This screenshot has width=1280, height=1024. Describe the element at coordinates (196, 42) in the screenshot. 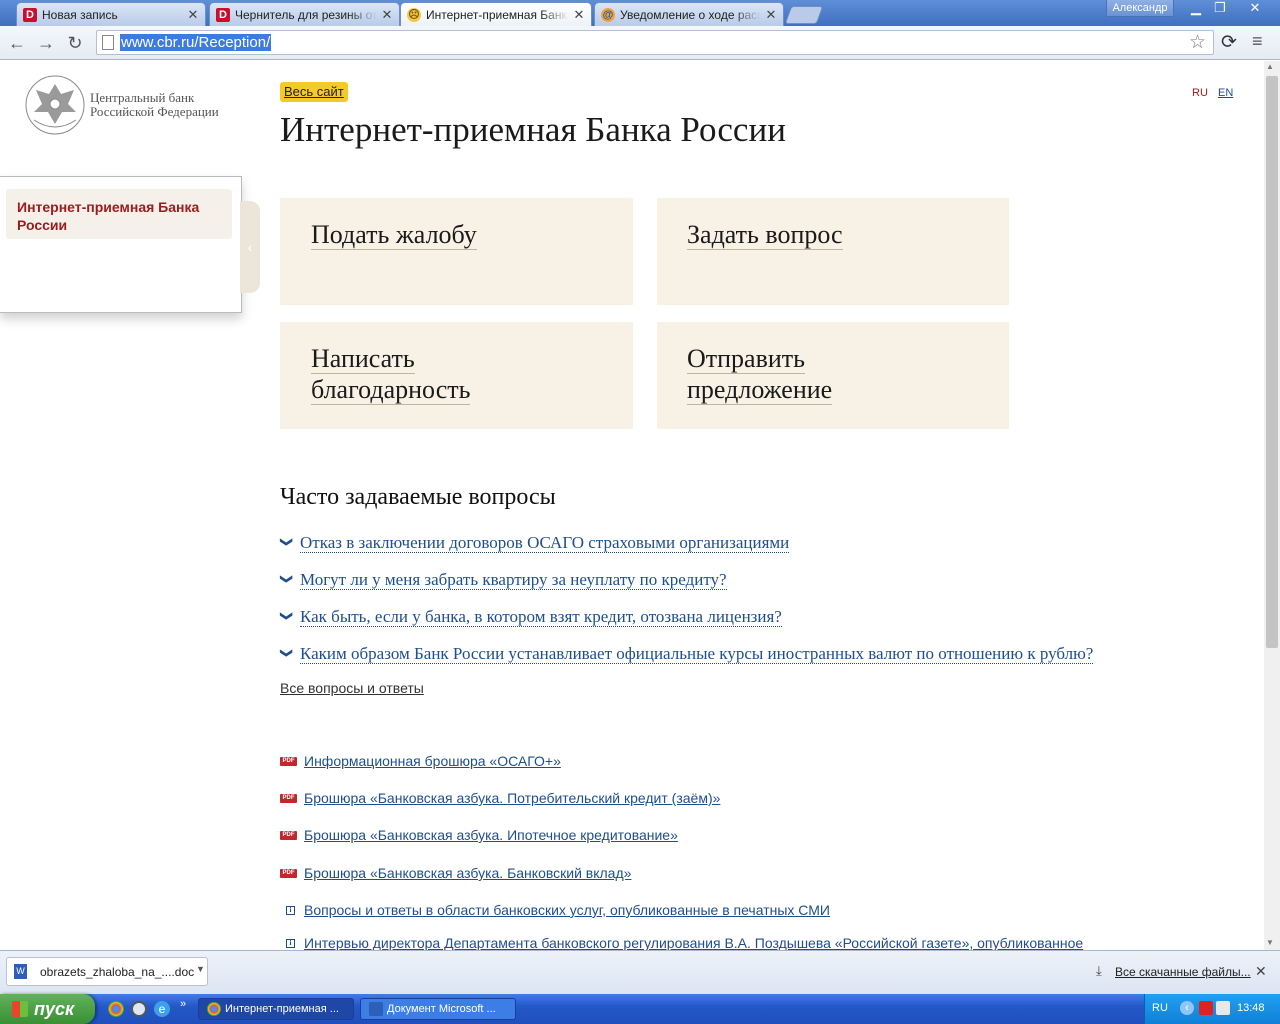

I see `url-text: www.cbr.ru/Reception/` at that location.